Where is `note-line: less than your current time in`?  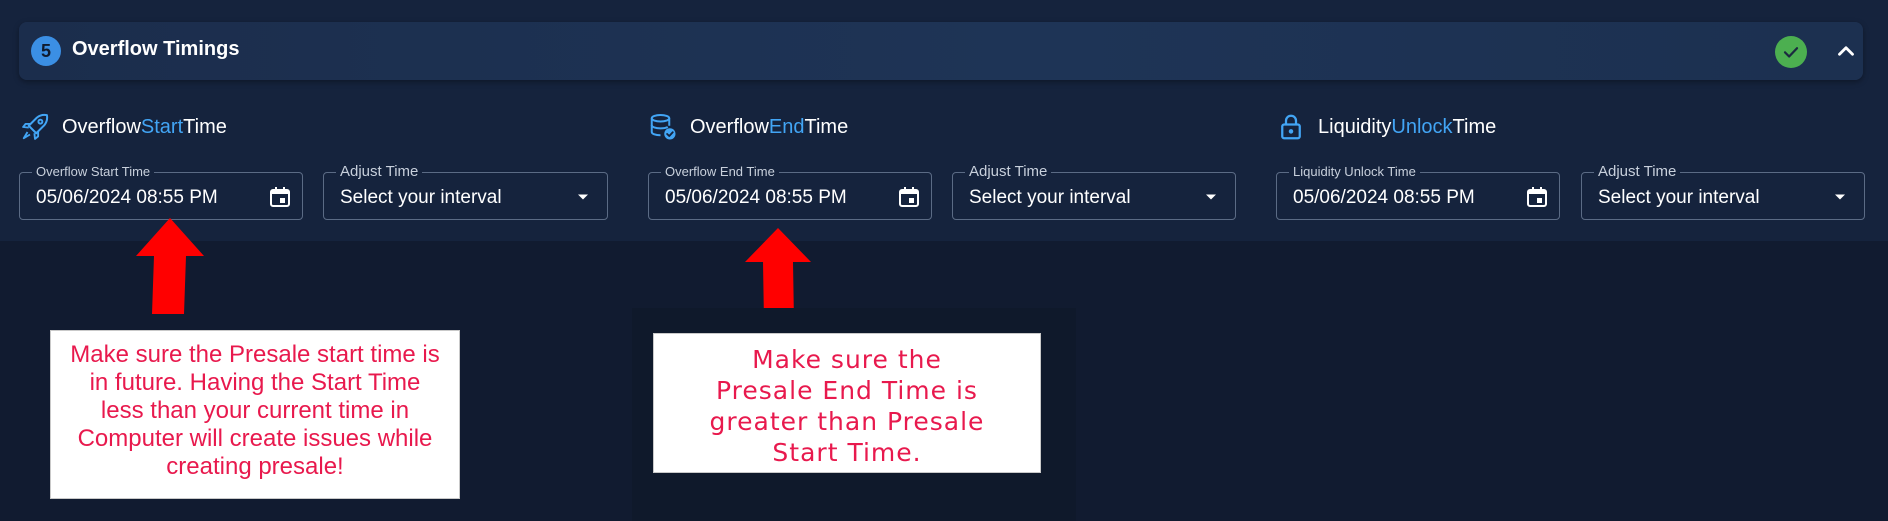 note-line: less than your current time in is located at coordinates (255, 410).